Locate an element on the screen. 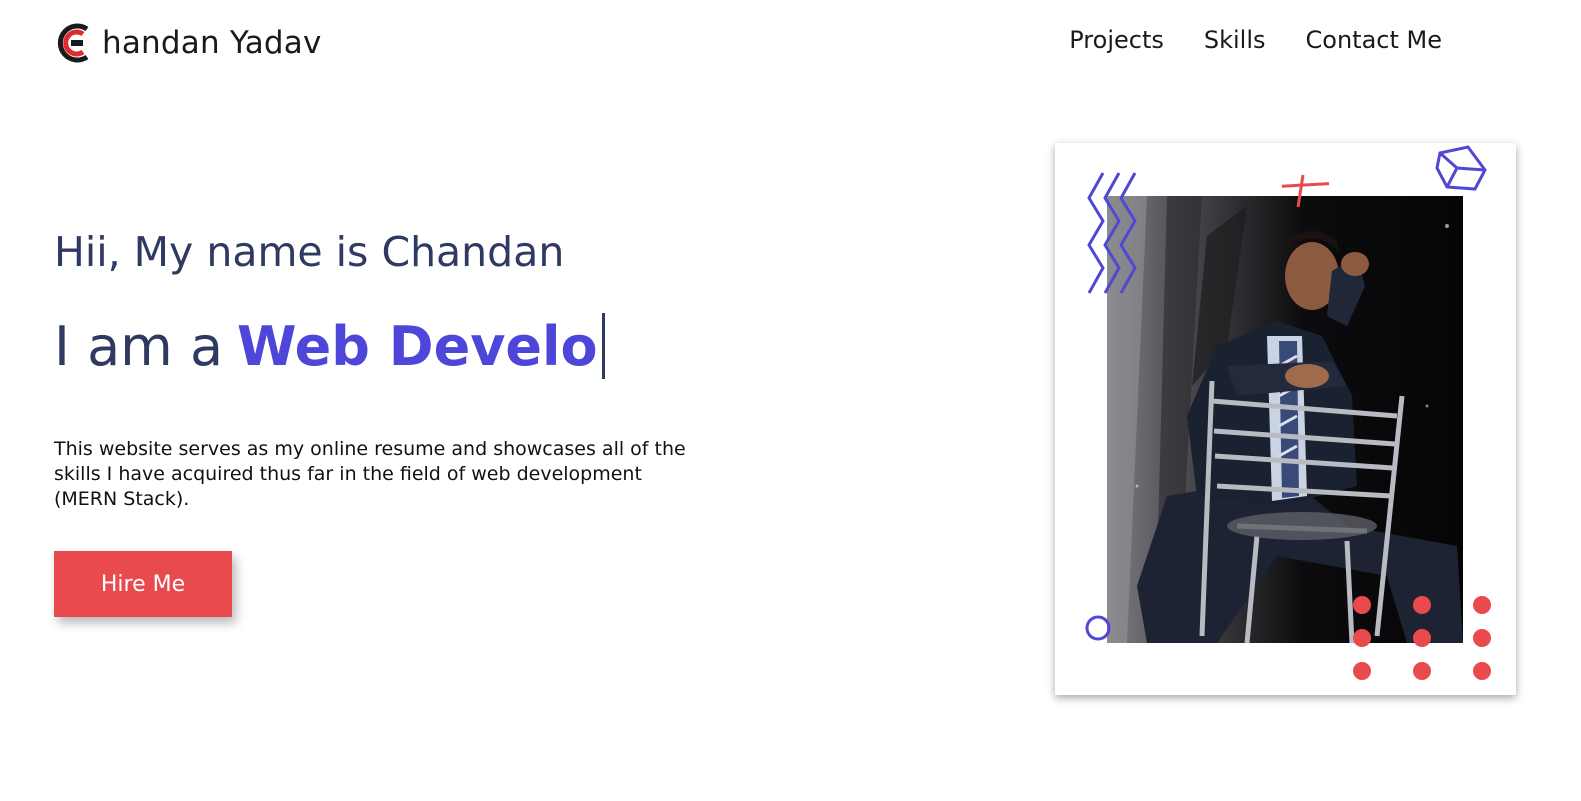 Image resolution: width=1581 pixels, height=801 pixels. role-prefix: I am a is located at coordinates (139, 346).